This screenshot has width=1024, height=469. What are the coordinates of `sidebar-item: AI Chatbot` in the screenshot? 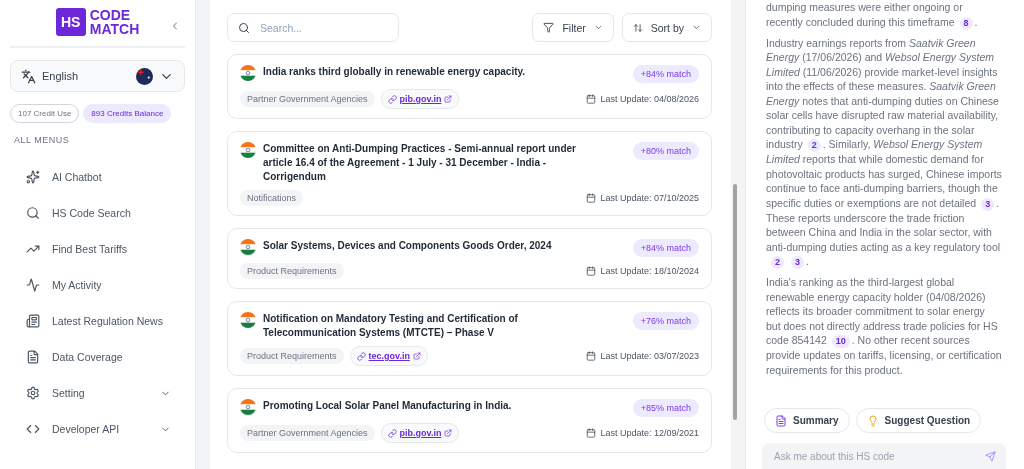 It's located at (97, 177).